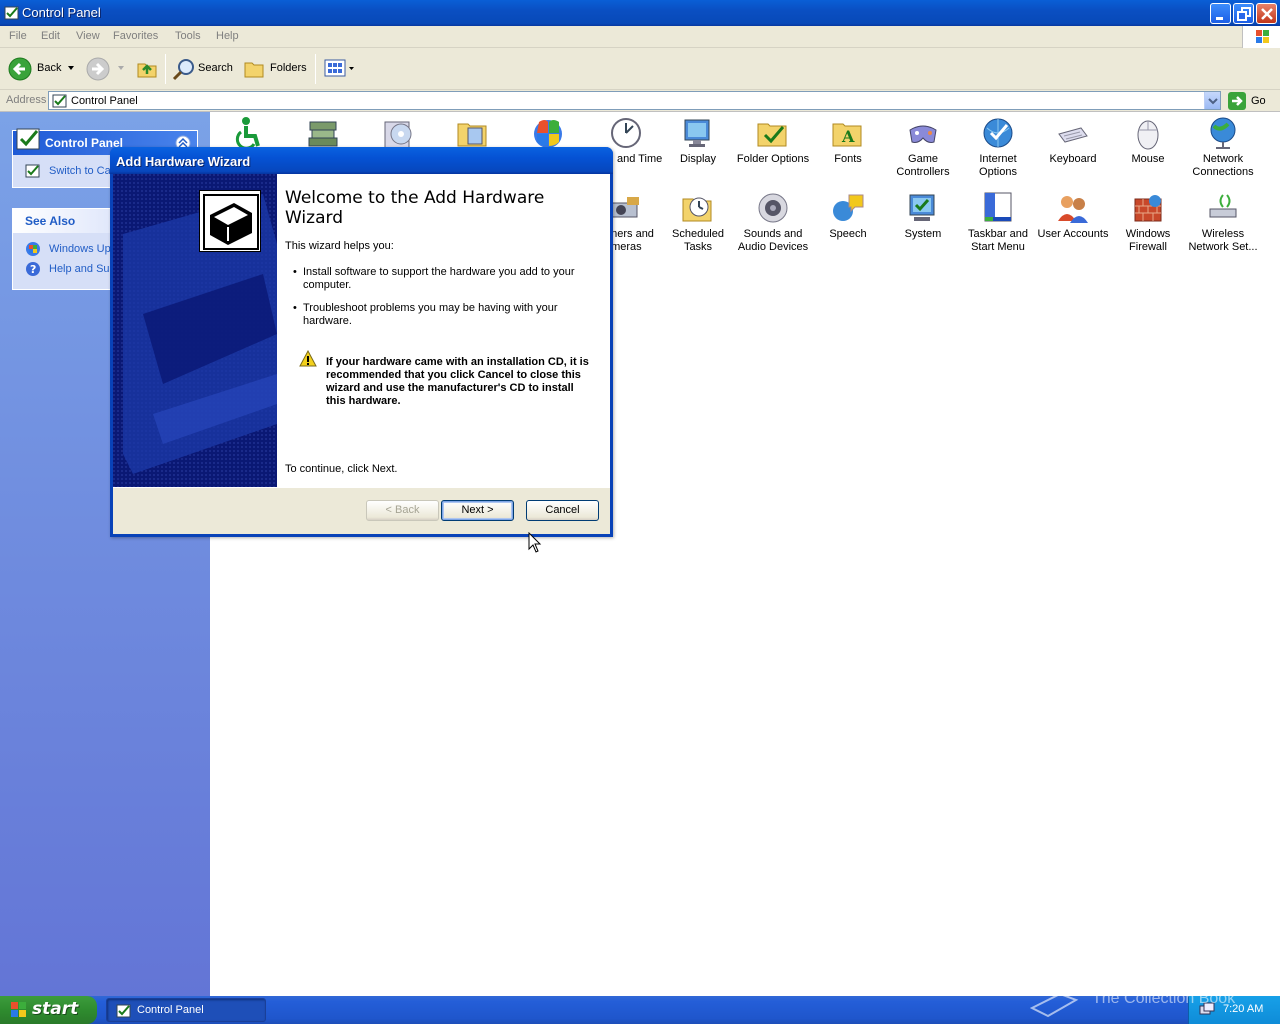  Describe the element at coordinates (361, 160) in the screenshot. I see `dialog-title: Add Hardware Wizard` at that location.